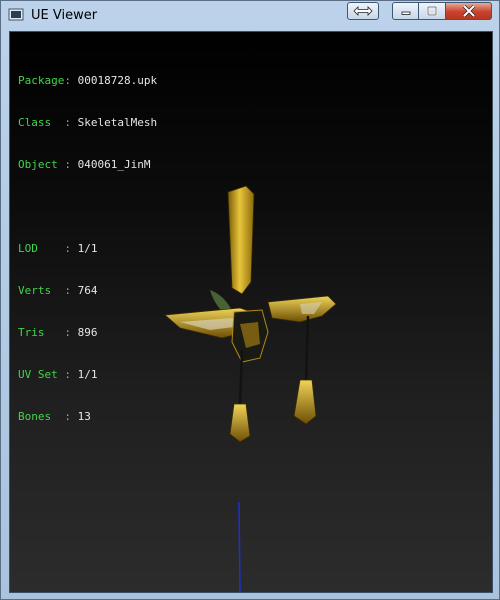 This screenshot has width=500, height=600. I want to click on close-icon, so click(468, 11).